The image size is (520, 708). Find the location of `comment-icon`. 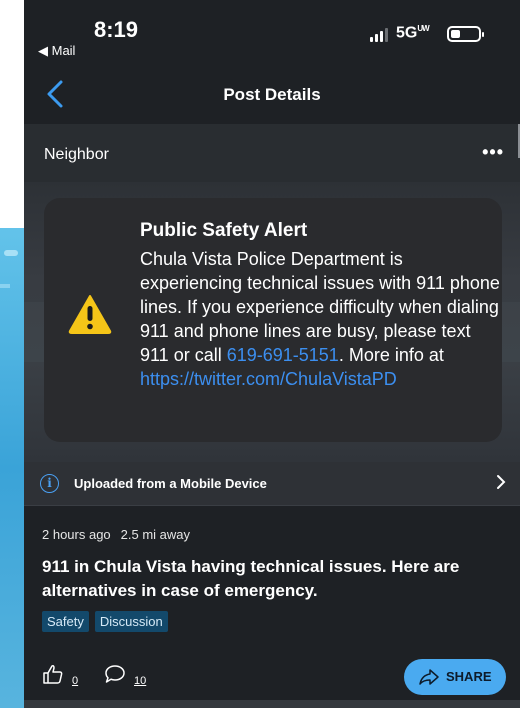

comment-icon is located at coordinates (115, 676).